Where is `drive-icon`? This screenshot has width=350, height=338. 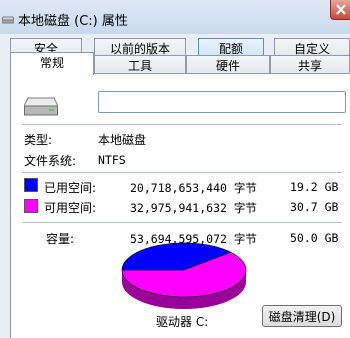
drive-icon is located at coordinates (8, 18).